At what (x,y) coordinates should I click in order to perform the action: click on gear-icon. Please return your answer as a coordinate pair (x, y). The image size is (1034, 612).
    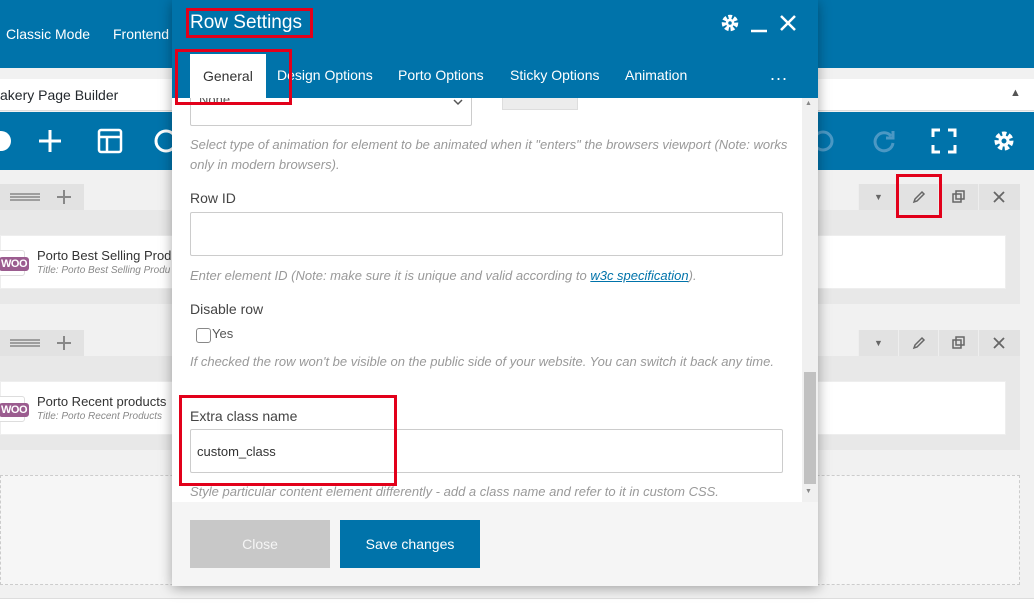
    Looking at the image, I should click on (730, 23).